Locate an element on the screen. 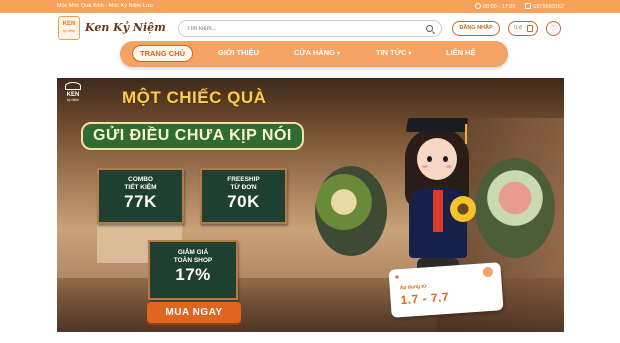  banner-logo: KEN ký niệm is located at coordinates (73, 100).